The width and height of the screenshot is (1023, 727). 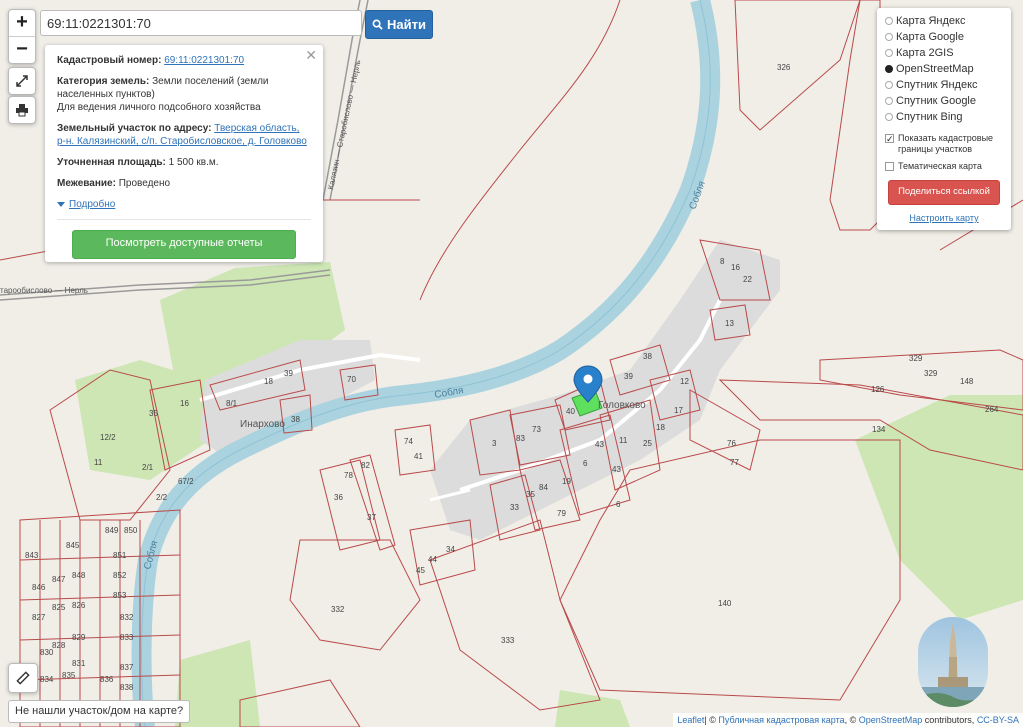 What do you see at coordinates (731, 443) in the screenshot?
I see `parcel-number-label: 76` at bounding box center [731, 443].